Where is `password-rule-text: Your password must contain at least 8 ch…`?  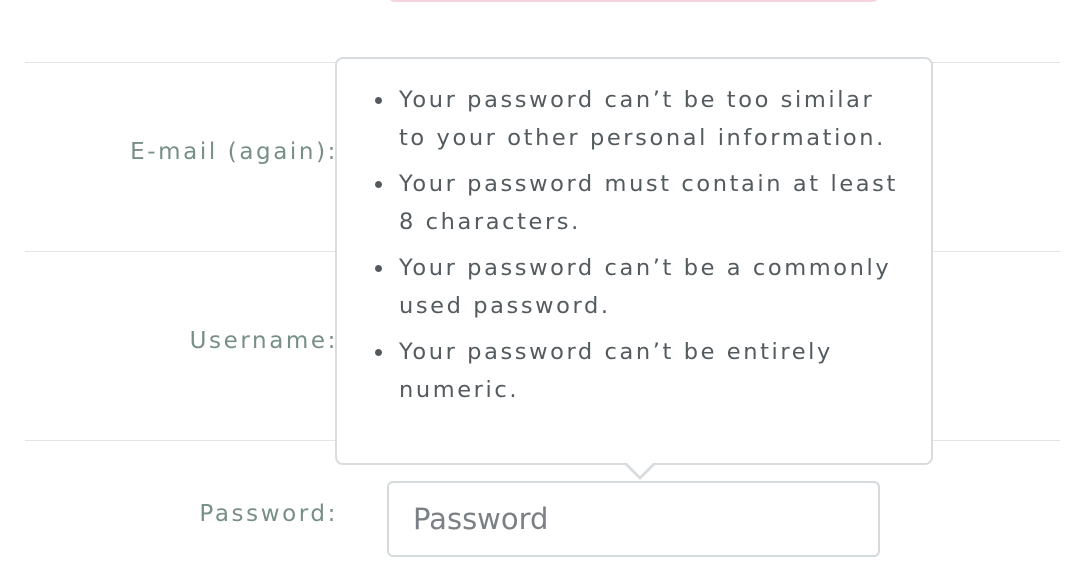
password-rule-text: Your password must contain at least 8 ch… is located at coordinates (648, 203).